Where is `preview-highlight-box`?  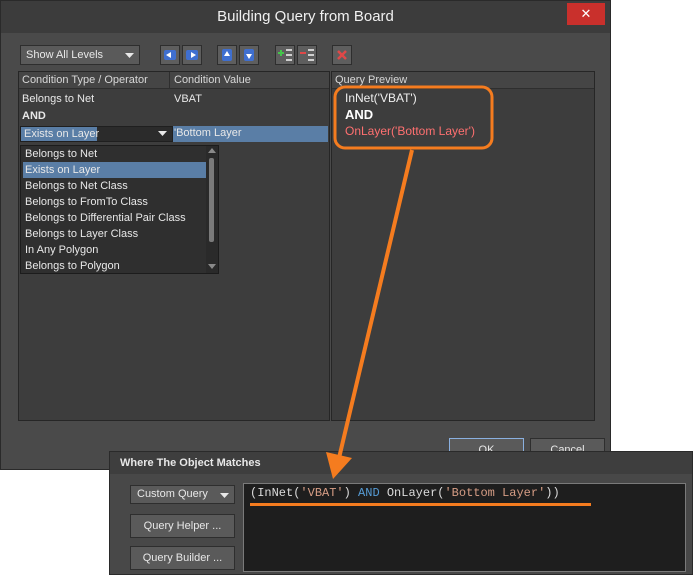
preview-highlight-box is located at coordinates (413, 117).